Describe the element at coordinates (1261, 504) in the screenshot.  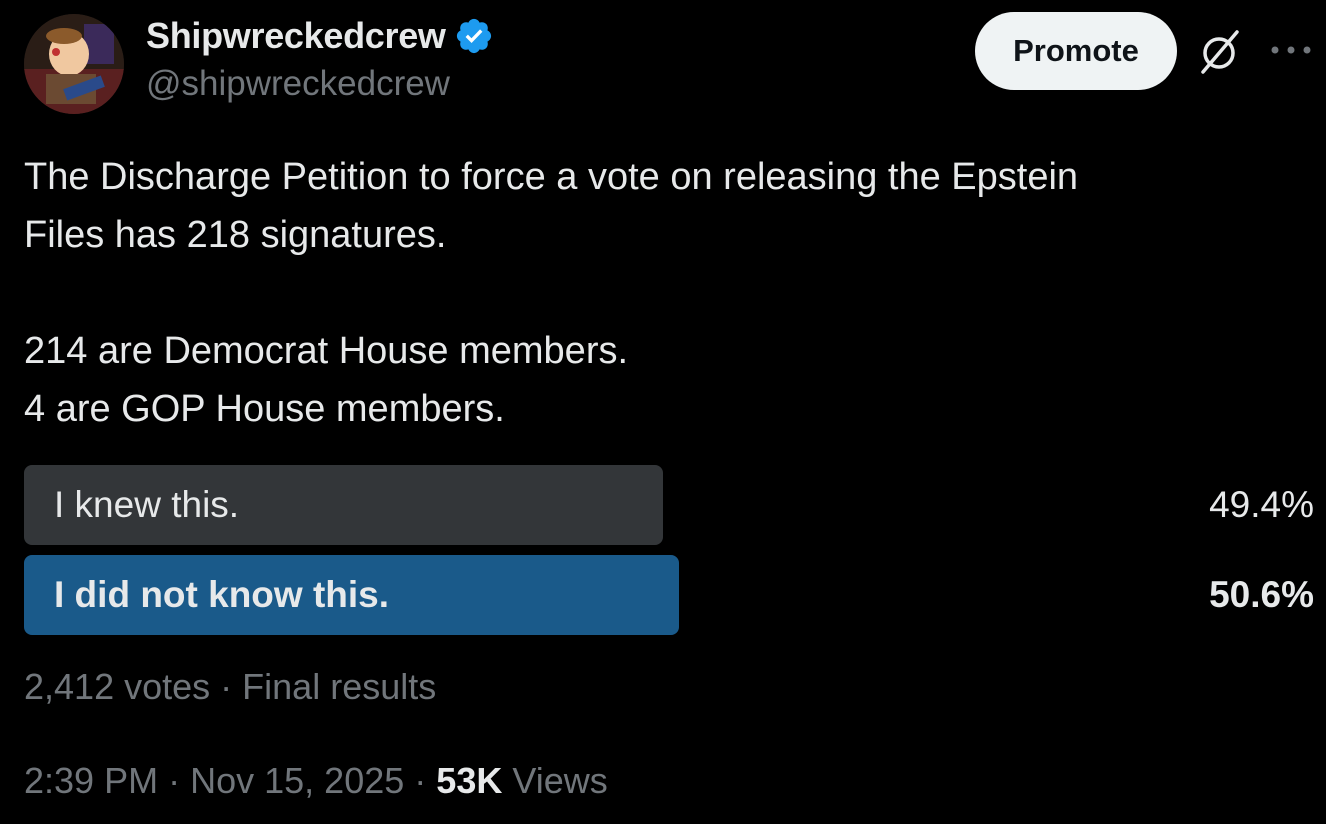
I see `poll-option-percent: 49.4%` at that location.